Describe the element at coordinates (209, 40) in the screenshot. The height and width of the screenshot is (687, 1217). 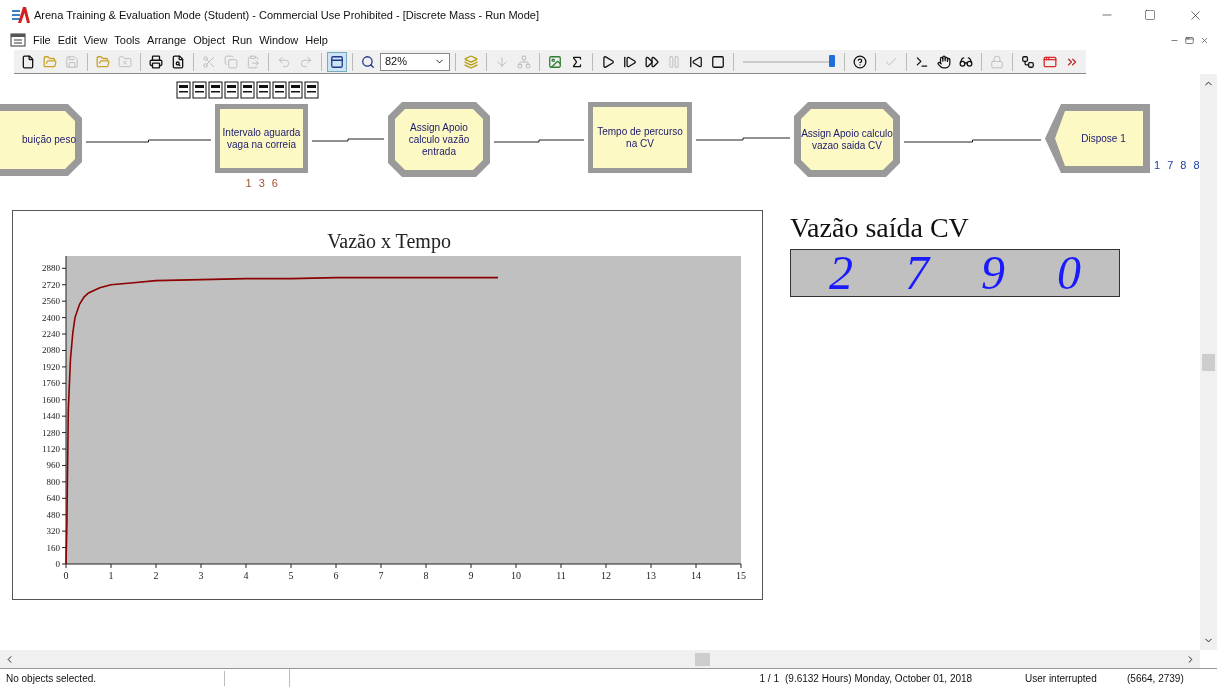
I see `menu-item: Object` at that location.